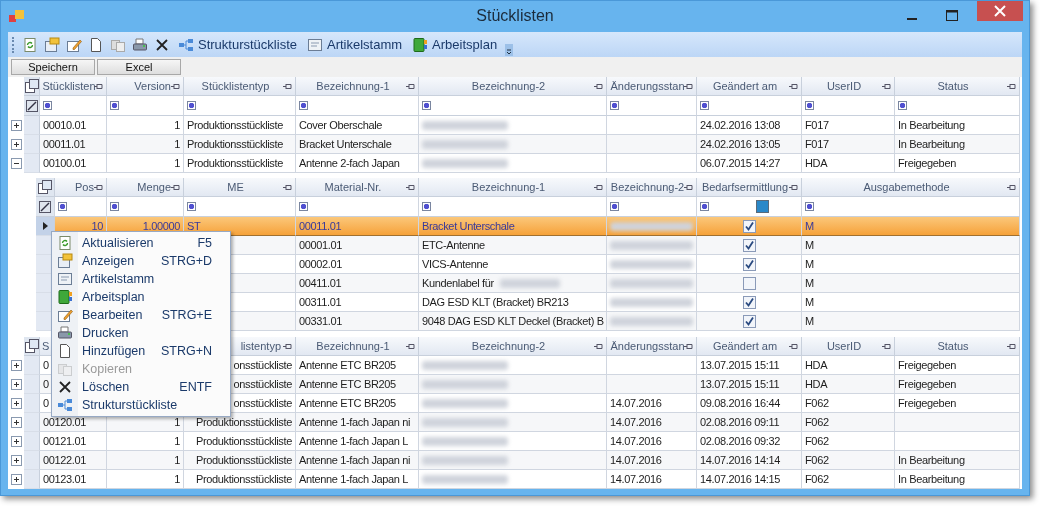  Describe the element at coordinates (140, 44) in the screenshot. I see `printer-icon` at that location.